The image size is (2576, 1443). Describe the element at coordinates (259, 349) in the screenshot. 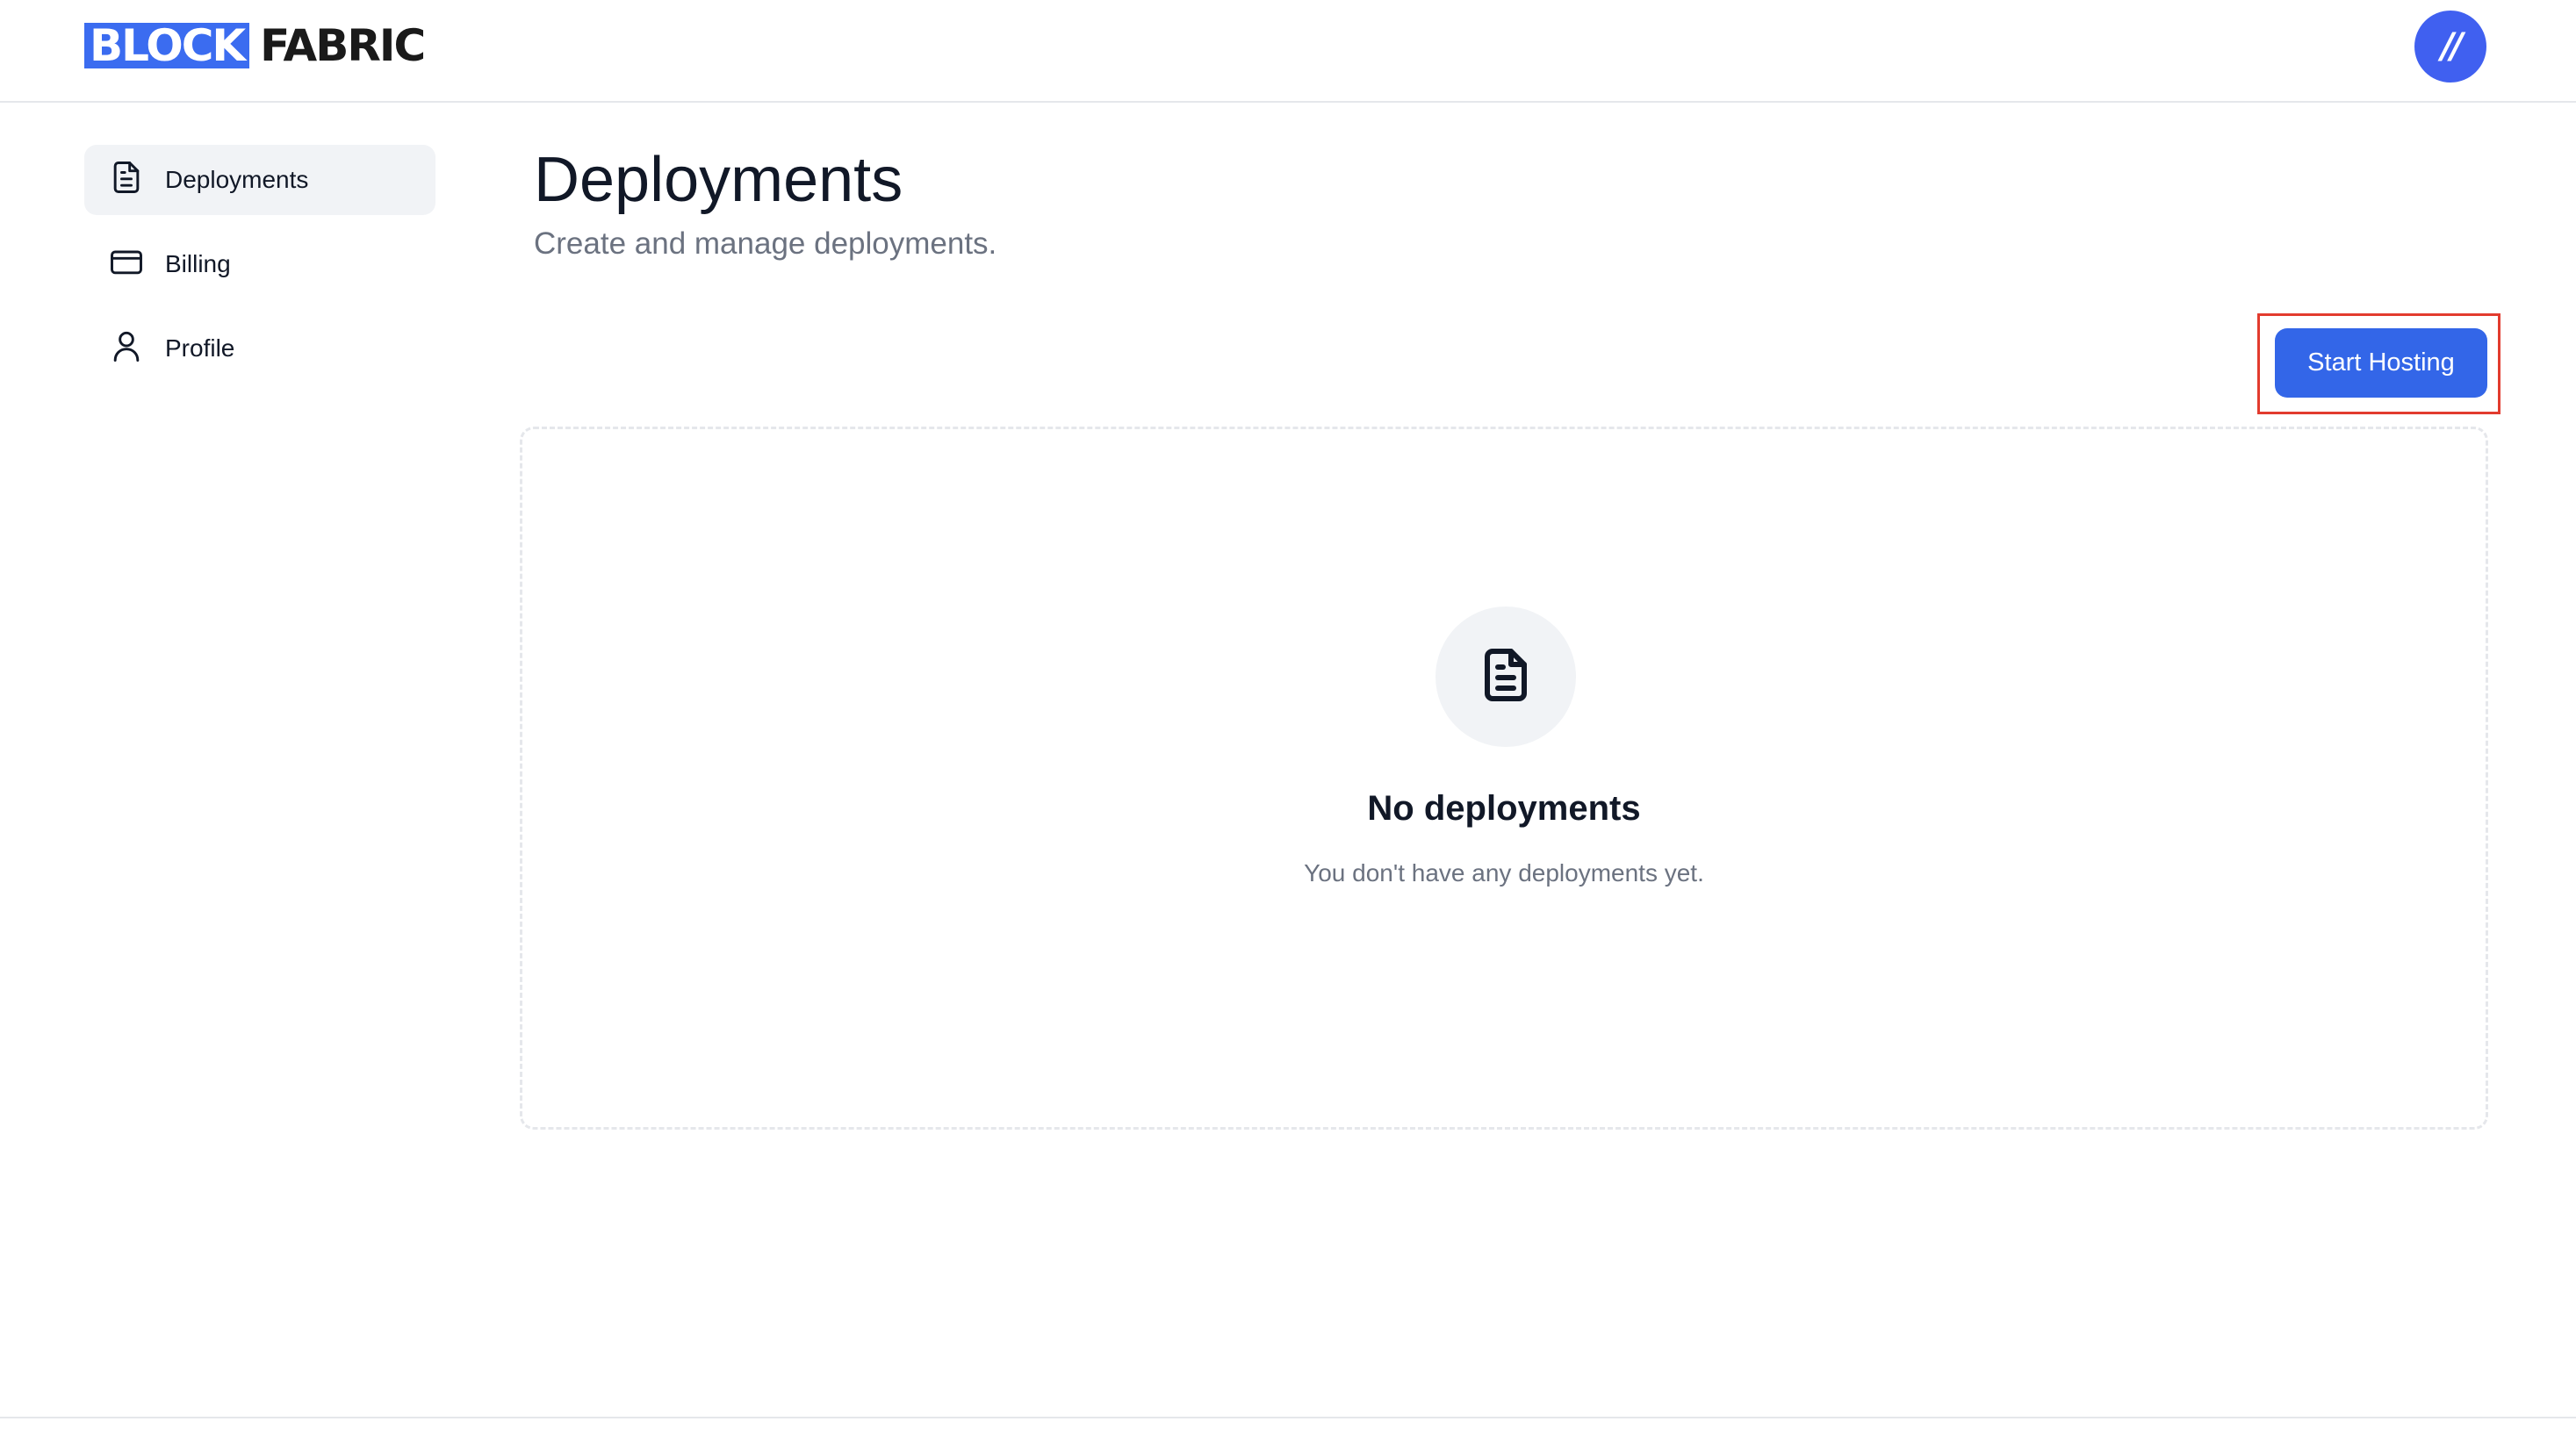

I see `sidebar-item-profile: Profile` at that location.